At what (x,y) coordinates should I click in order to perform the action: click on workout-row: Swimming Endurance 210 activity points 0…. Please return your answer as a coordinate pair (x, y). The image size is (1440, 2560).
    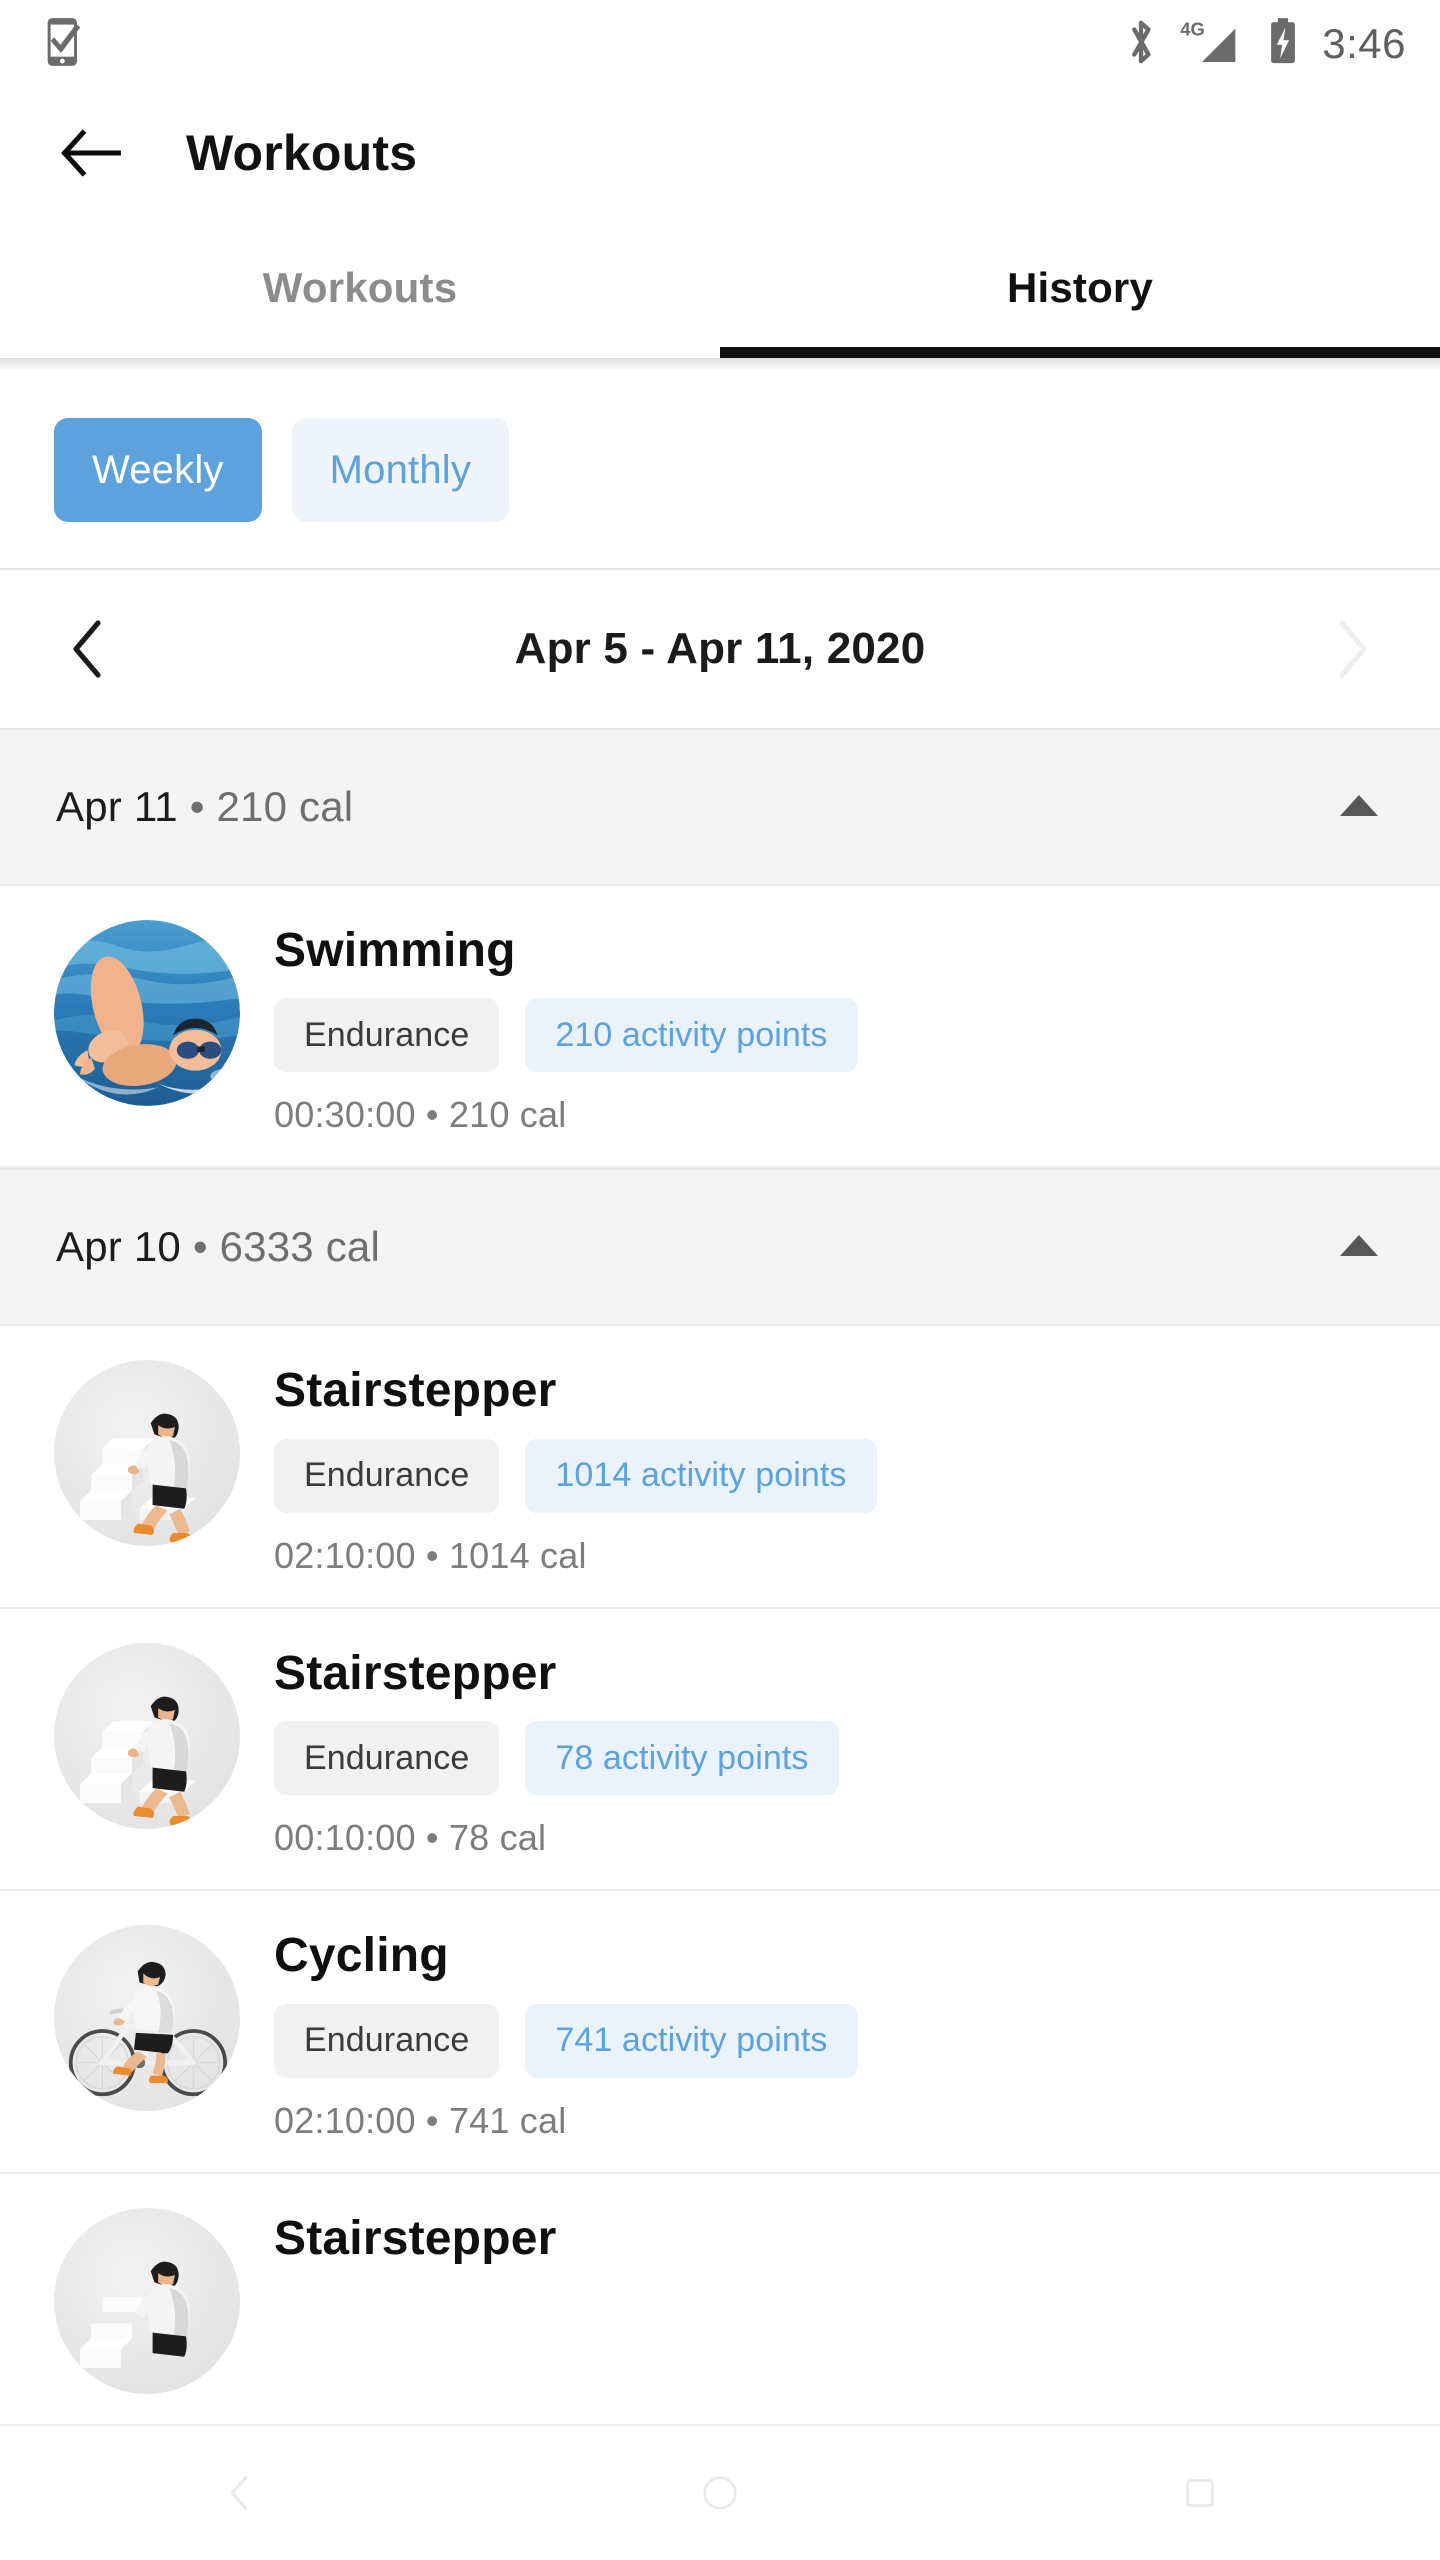
    Looking at the image, I should click on (720, 1027).